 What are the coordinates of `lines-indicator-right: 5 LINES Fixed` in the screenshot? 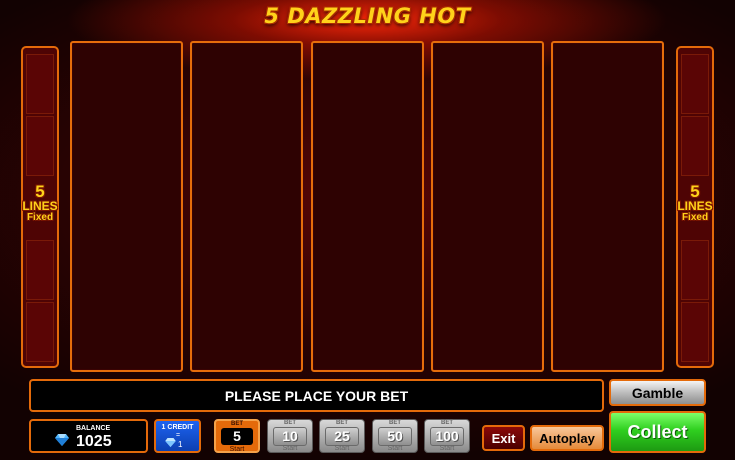 It's located at (695, 203).